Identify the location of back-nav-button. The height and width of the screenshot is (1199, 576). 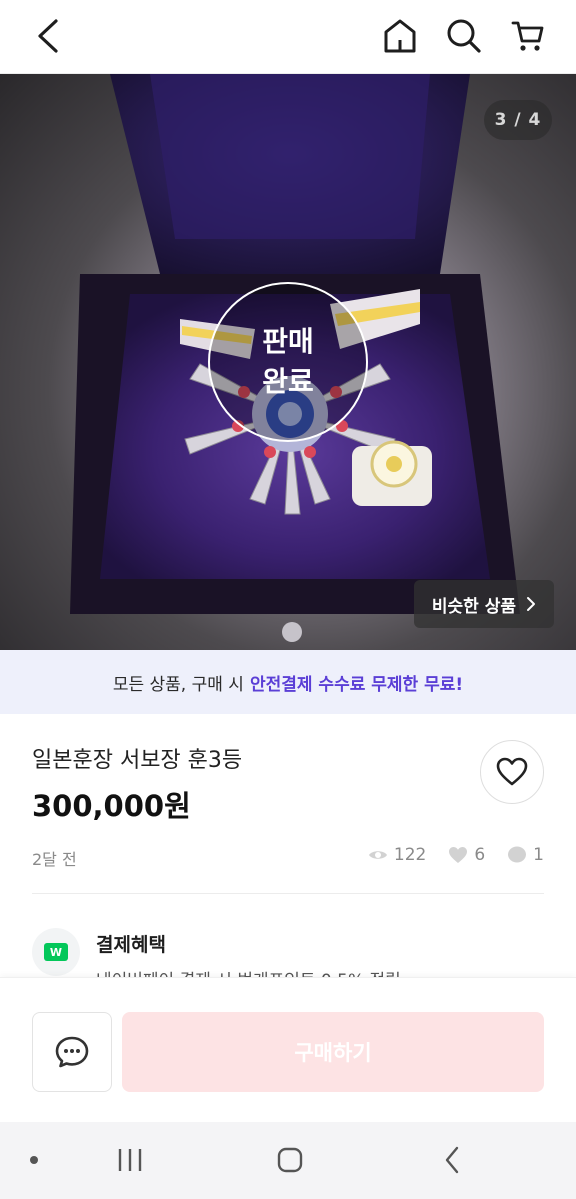
(452, 1160).